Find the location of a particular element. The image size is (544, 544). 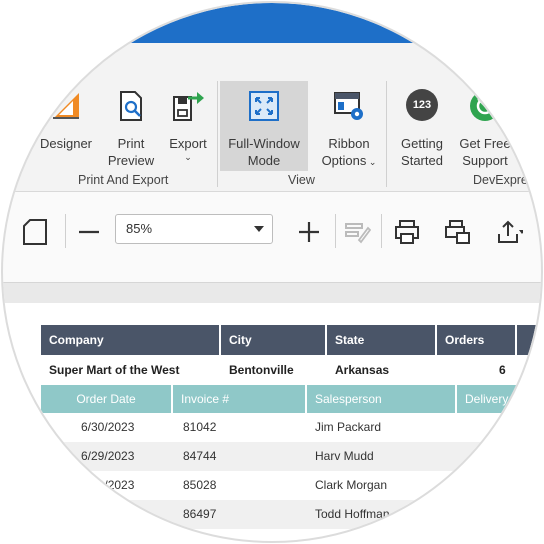

support-icon is located at coordinates (485, 106).